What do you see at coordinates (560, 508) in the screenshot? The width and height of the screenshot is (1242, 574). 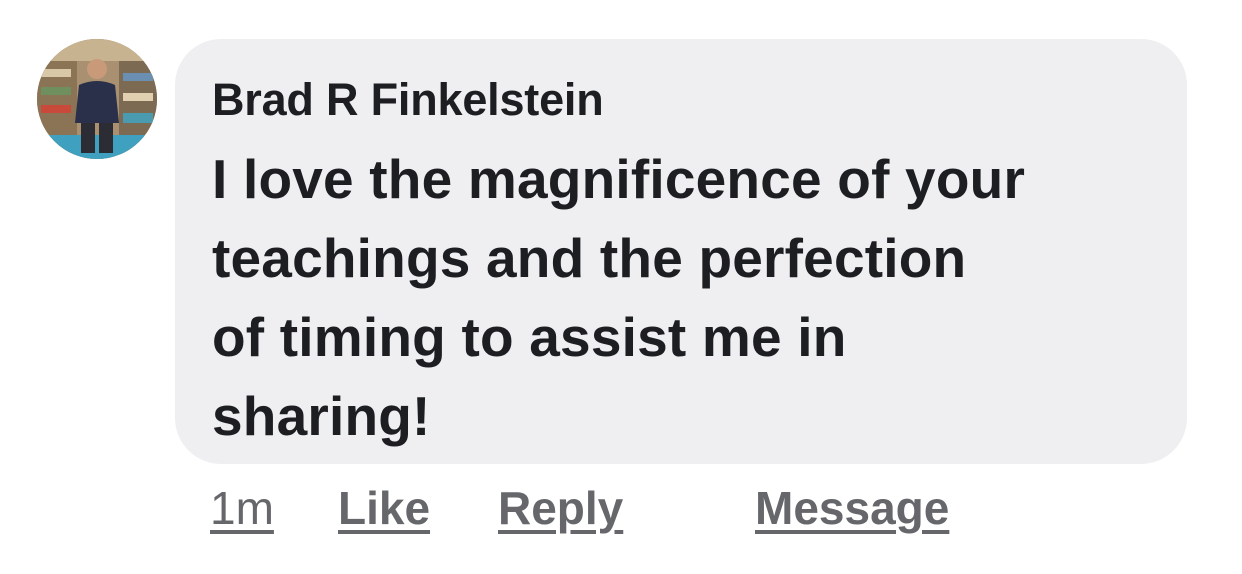 I see `reply-button: Reply` at bounding box center [560, 508].